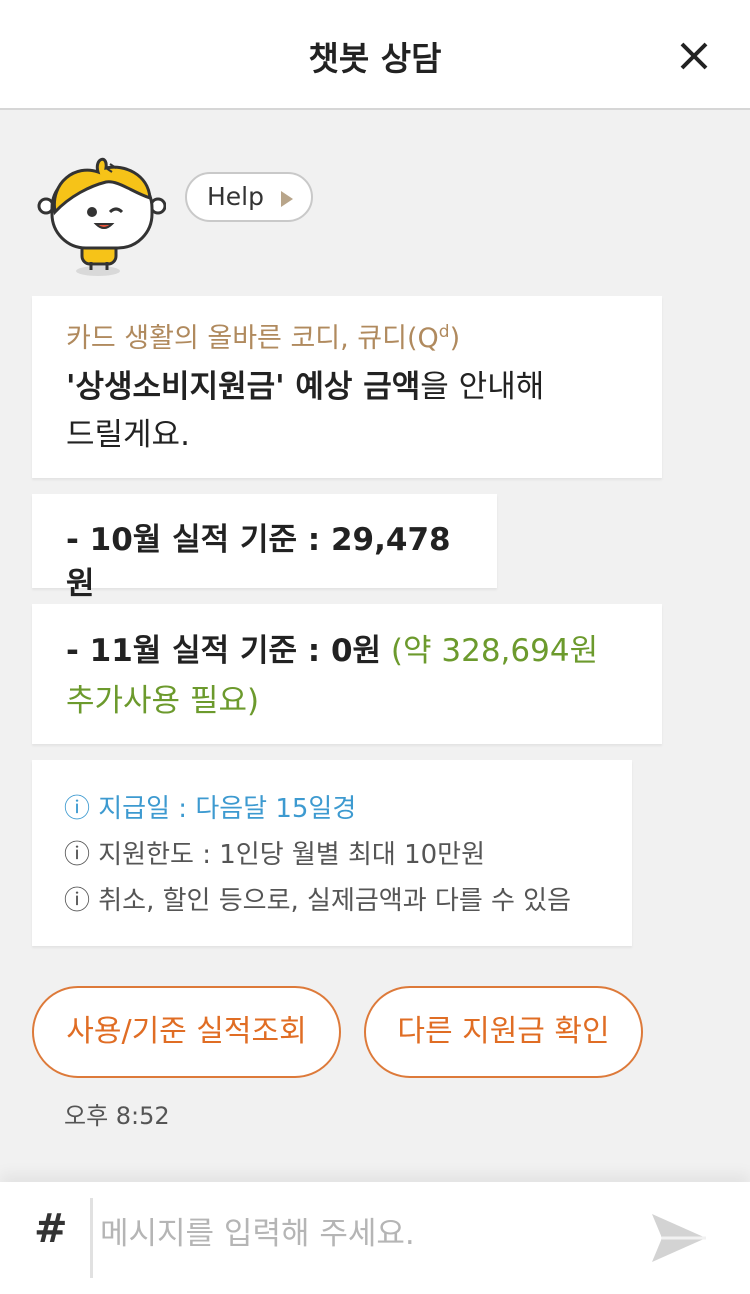 The width and height of the screenshot is (750, 1294). I want to click on october-amount-text: - 10월 실적 기준 : 29,478원, so click(258, 562).